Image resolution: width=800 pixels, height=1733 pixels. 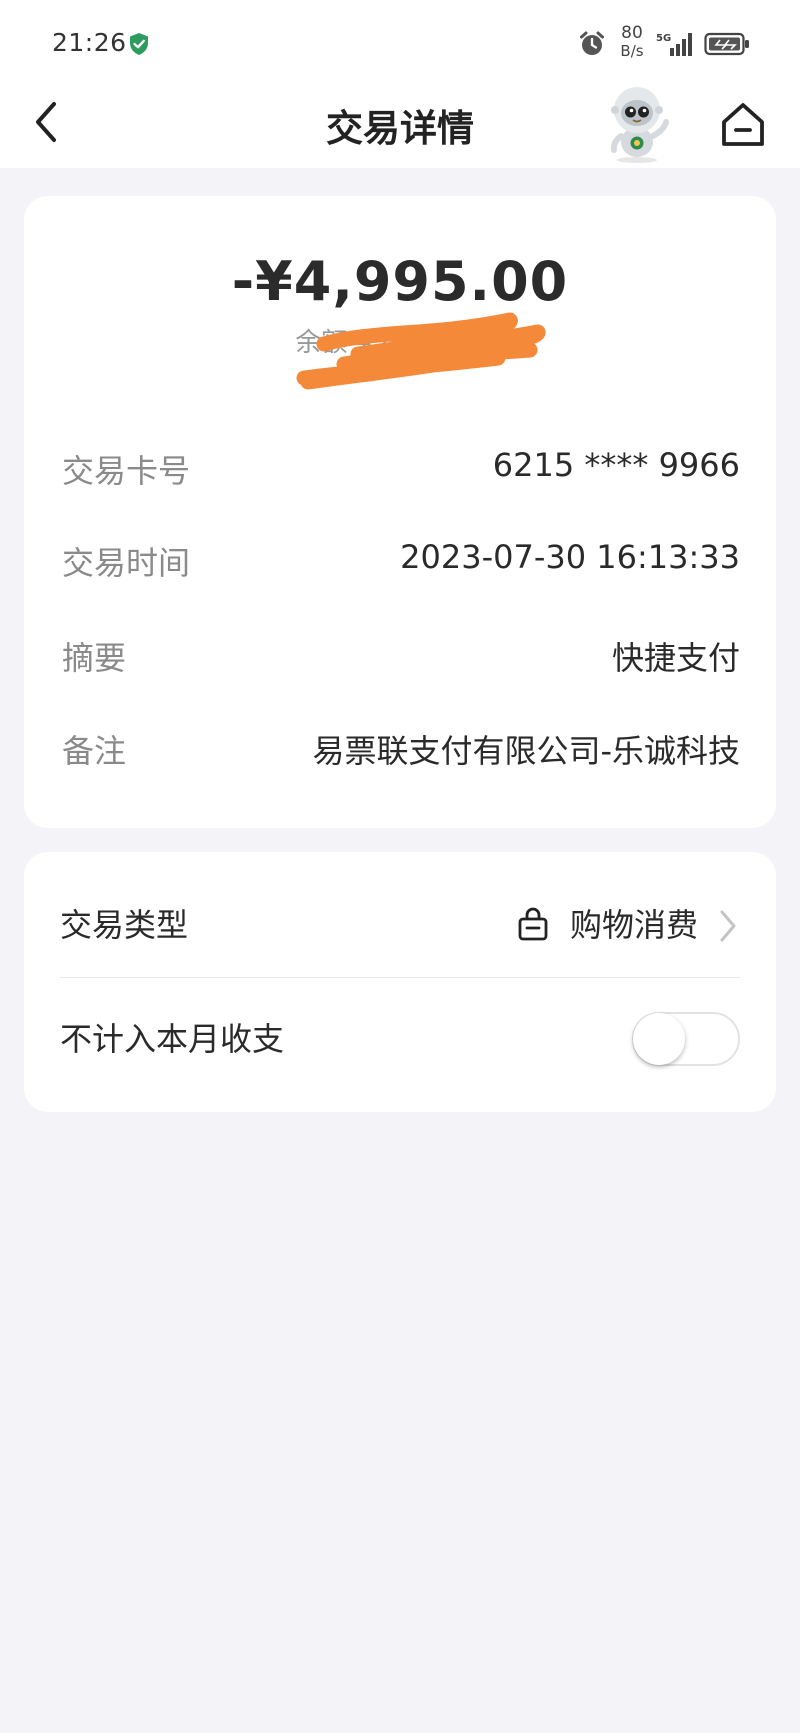 What do you see at coordinates (126, 563) in the screenshot?
I see `transaction-time-label: 交易时间` at bounding box center [126, 563].